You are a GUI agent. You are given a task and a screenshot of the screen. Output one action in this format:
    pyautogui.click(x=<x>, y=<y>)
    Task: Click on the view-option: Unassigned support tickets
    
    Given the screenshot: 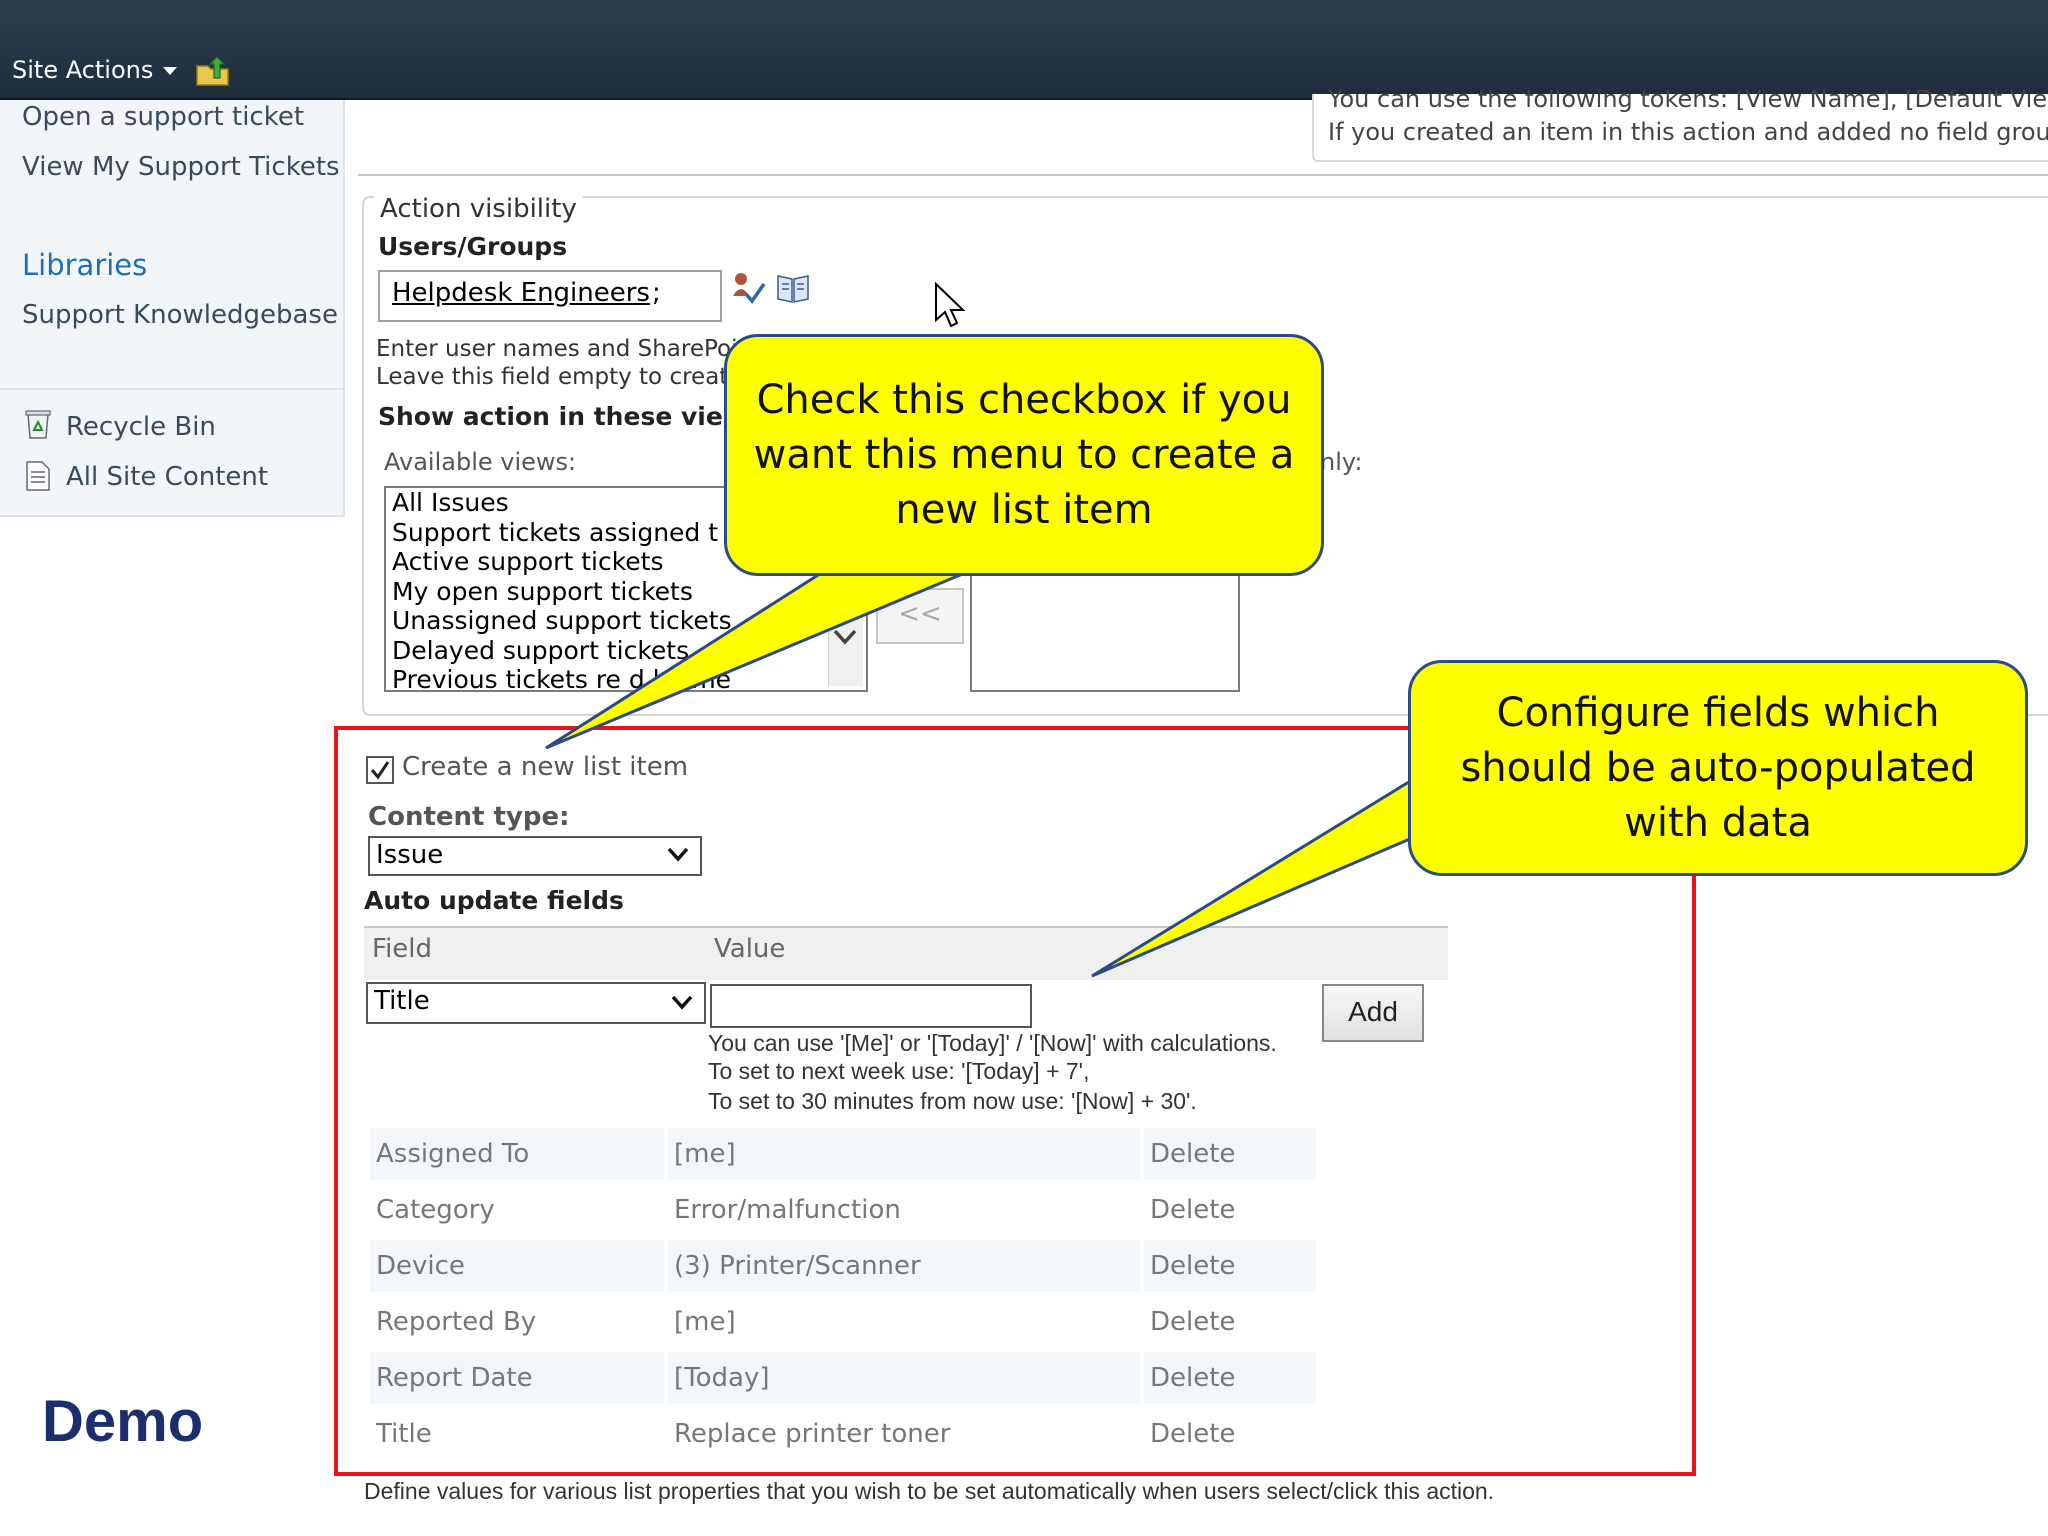 What is the action you would take?
    pyautogui.click(x=626, y=621)
    